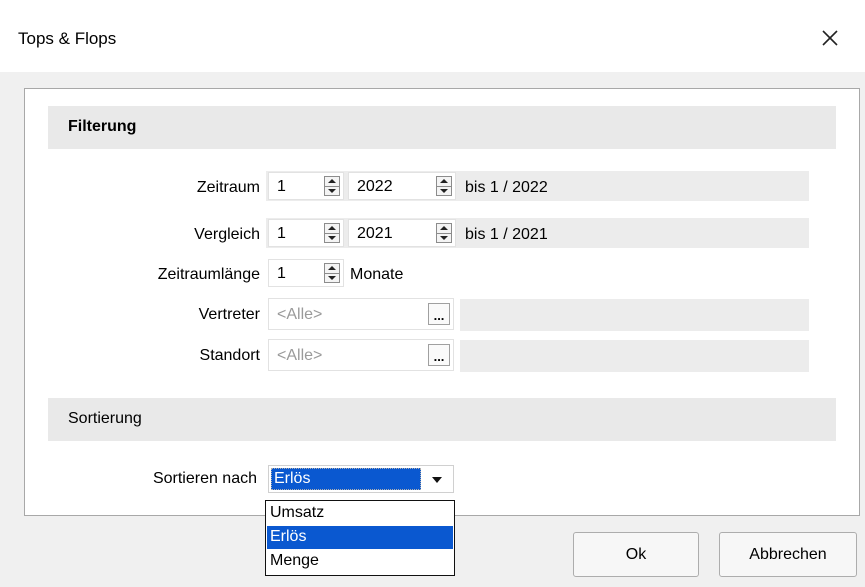  Describe the element at coordinates (377, 274) in the screenshot. I see `zeitraumlaenge-unit: Monate` at that location.